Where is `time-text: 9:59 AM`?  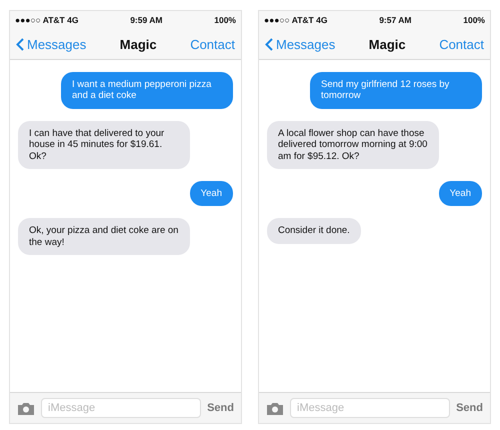
time-text: 9:59 AM is located at coordinates (146, 20).